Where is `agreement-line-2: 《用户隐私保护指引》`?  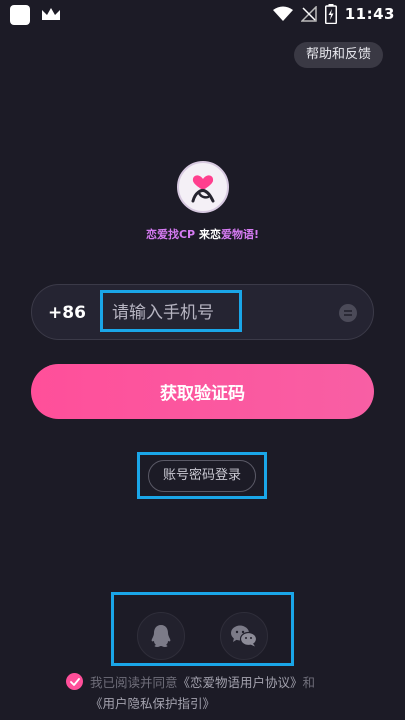 agreement-line-2: 《用户隐私保护指引》 is located at coordinates (152, 702).